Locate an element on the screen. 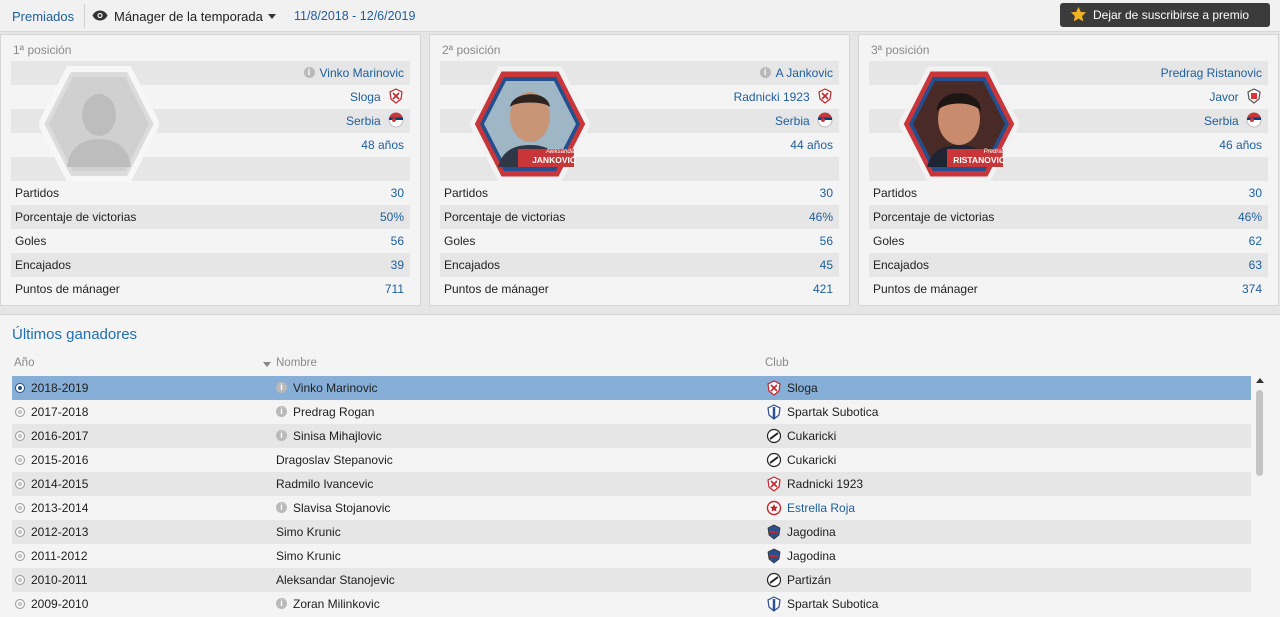  portrait-caption-last: RISTANOVIĆ is located at coordinates (979, 160).